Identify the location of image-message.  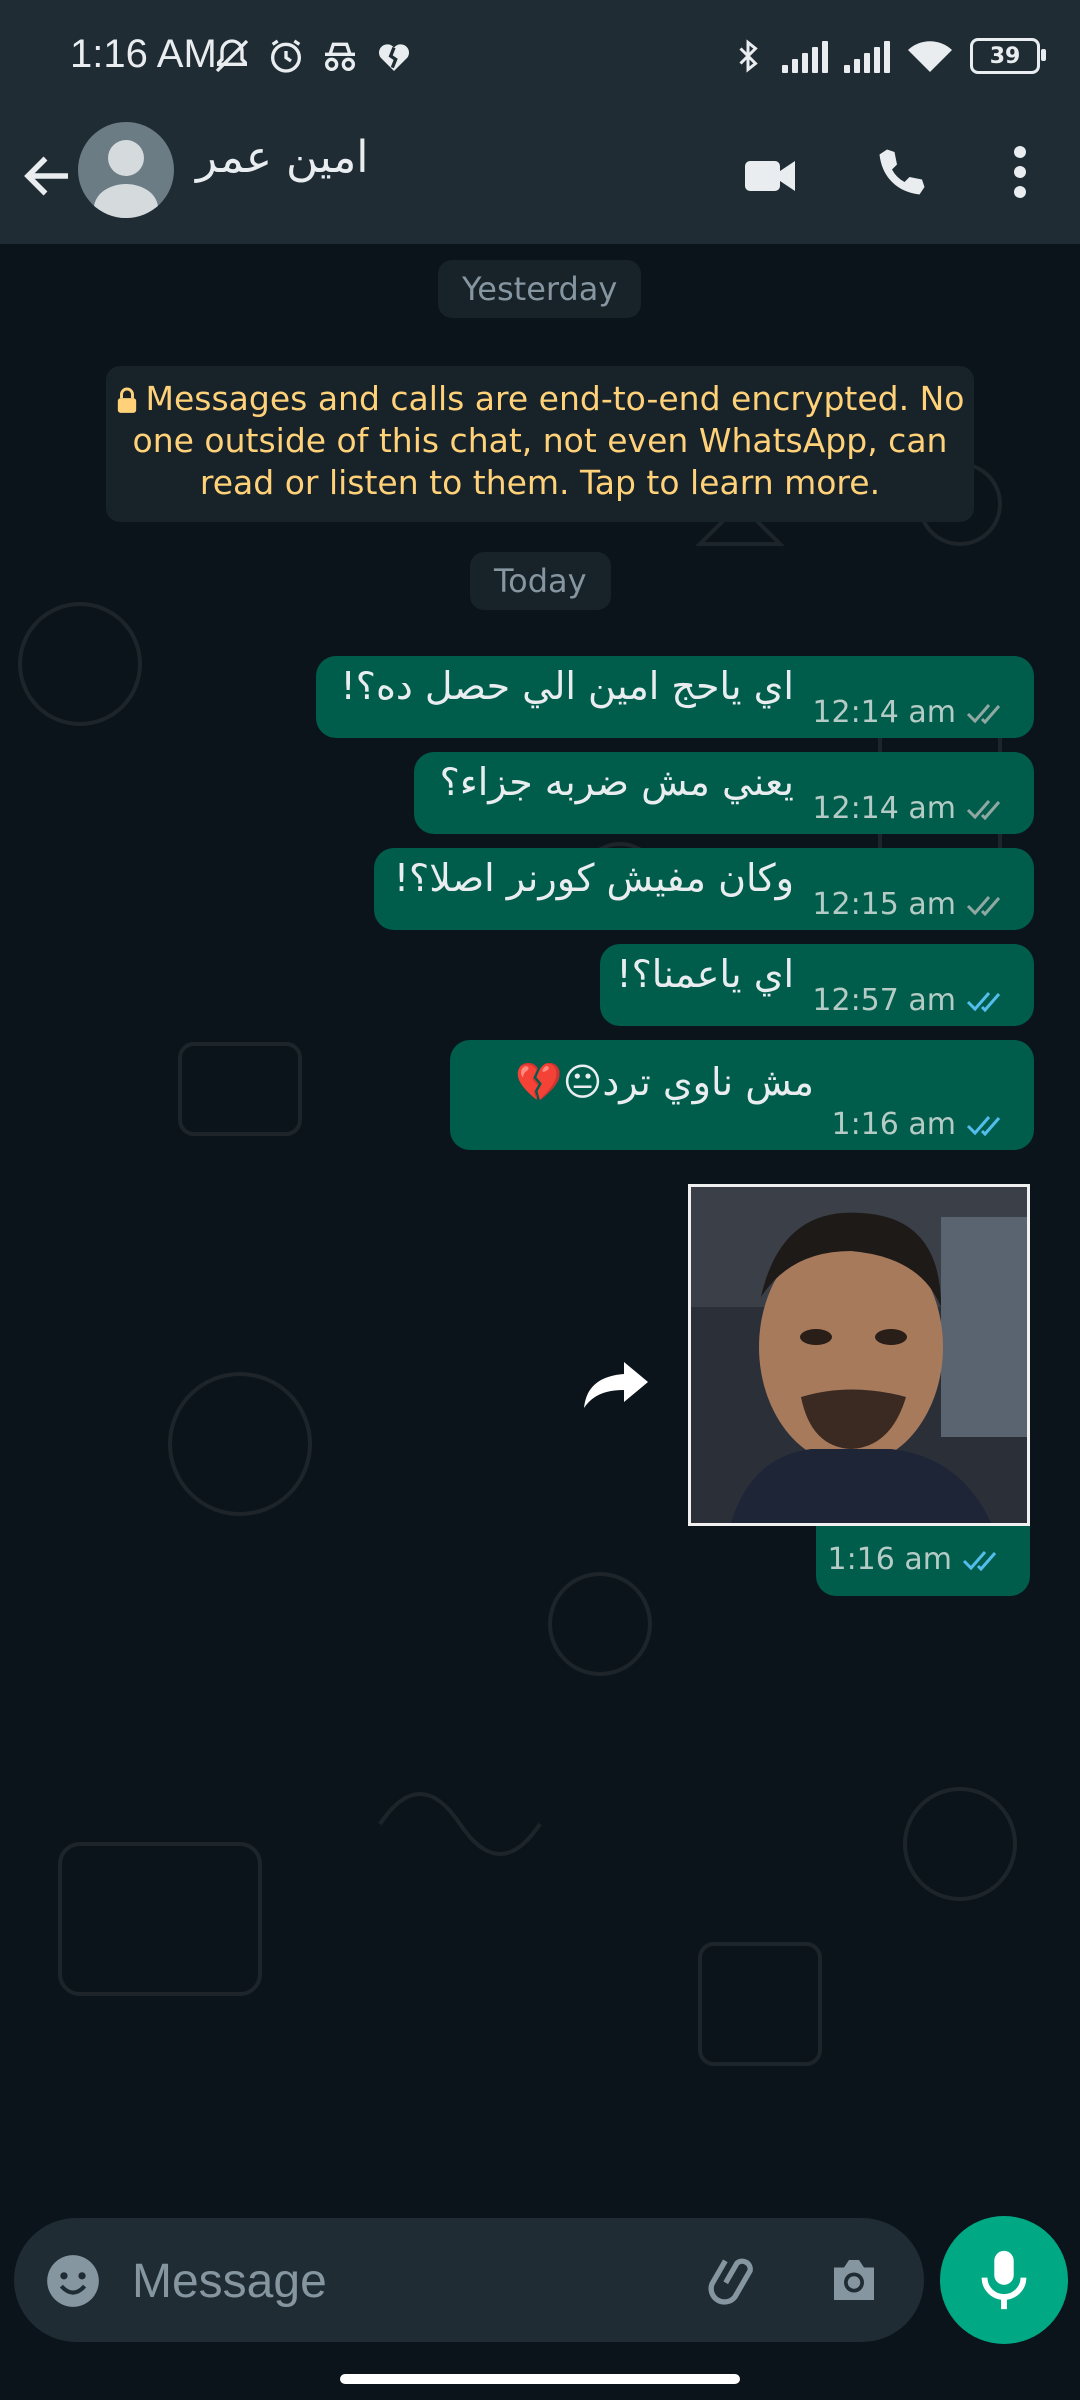
(859, 1355).